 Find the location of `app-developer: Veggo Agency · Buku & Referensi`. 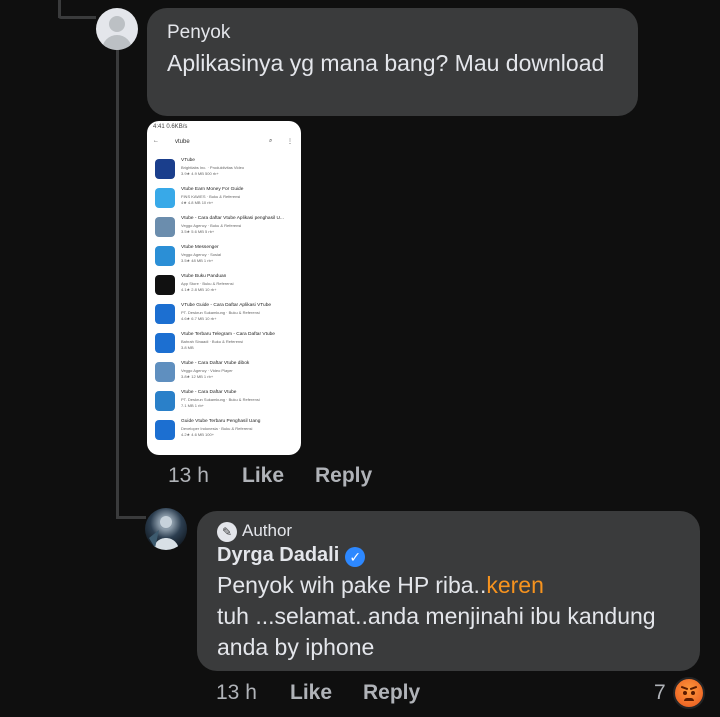

app-developer: Veggo Agency · Buku & Referensi is located at coordinates (211, 225).